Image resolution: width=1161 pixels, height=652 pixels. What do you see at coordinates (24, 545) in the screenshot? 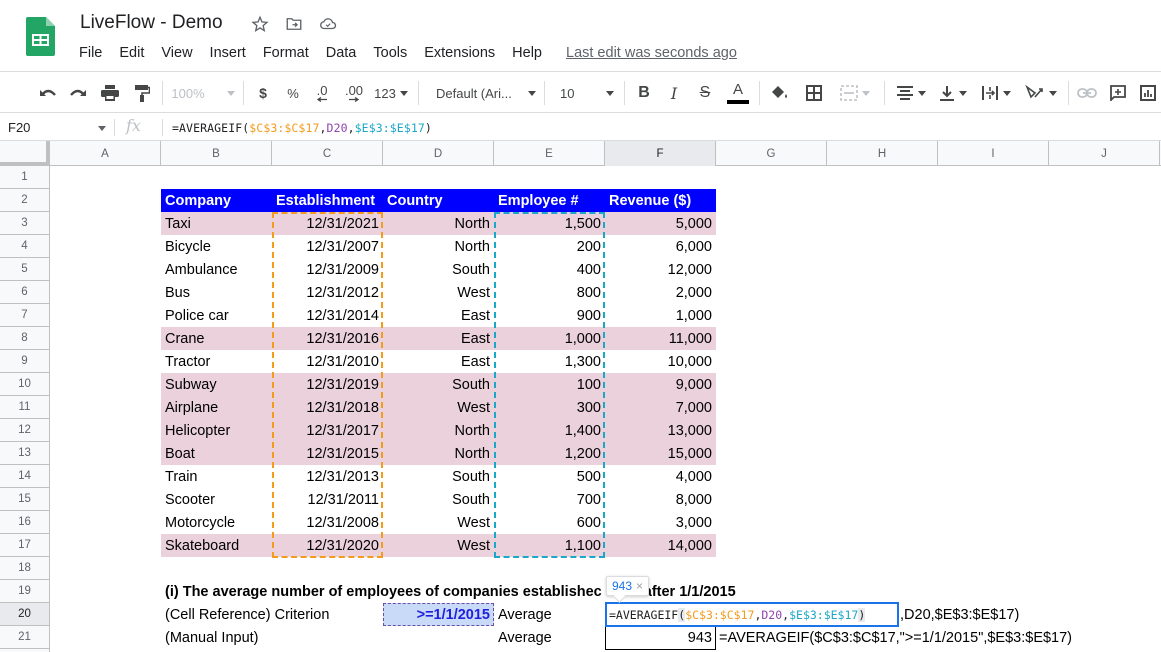
I see `row-header-17: 17` at bounding box center [24, 545].